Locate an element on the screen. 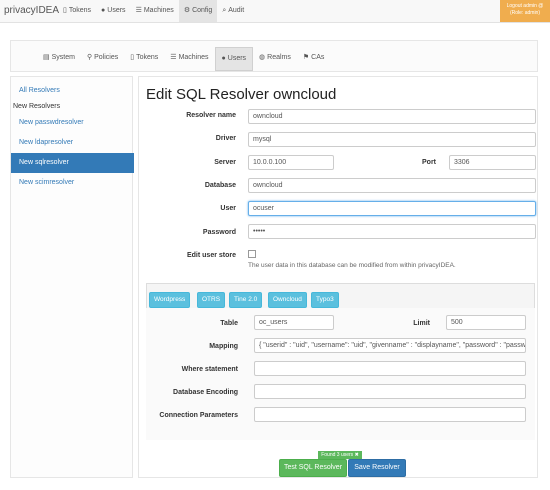  logout-button: Logout admin @ (Role: admin) is located at coordinates (525, 11).